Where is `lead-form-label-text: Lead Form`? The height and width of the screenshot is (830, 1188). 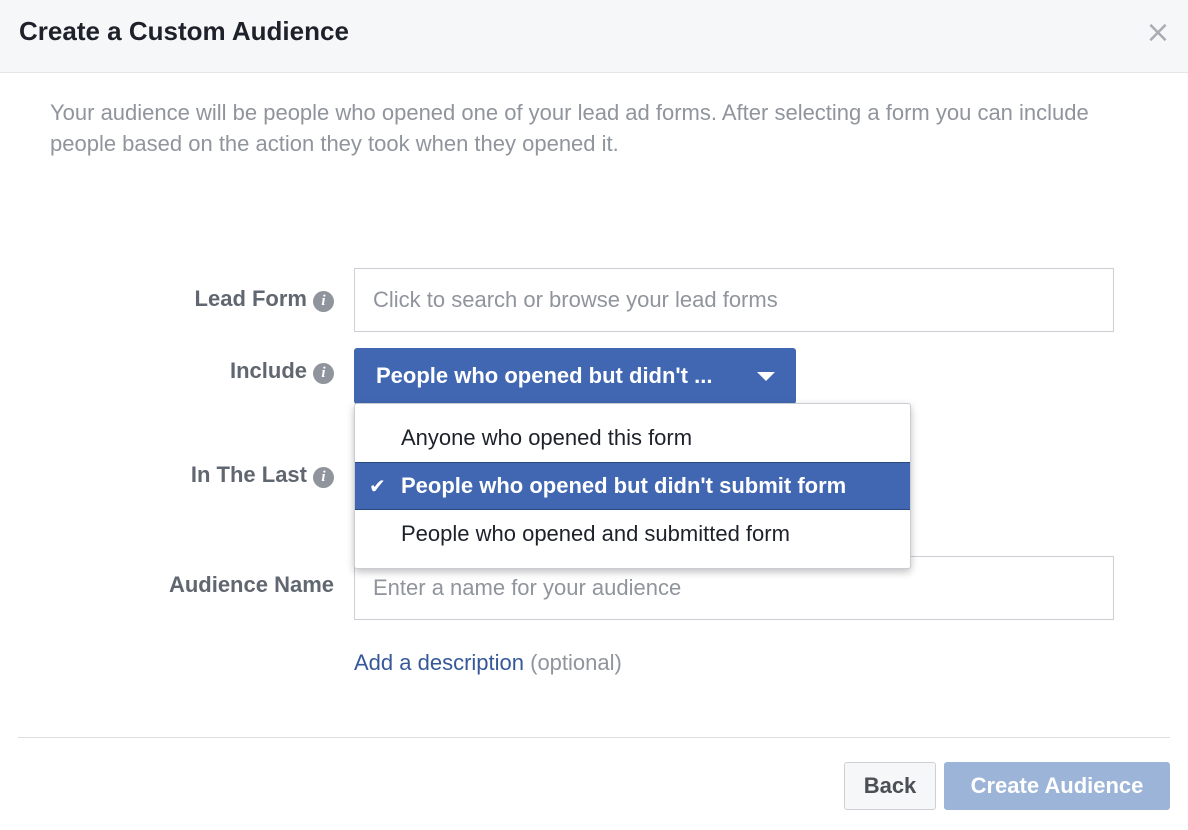
lead-form-label-text: Lead Form is located at coordinates (250, 298).